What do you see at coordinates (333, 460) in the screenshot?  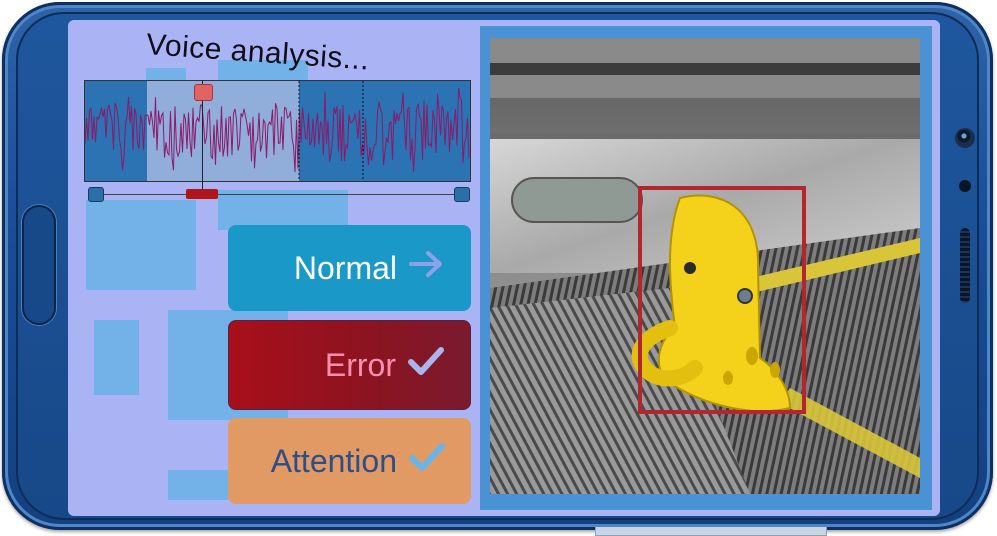 I see `attention-button-label: Attention` at bounding box center [333, 460].